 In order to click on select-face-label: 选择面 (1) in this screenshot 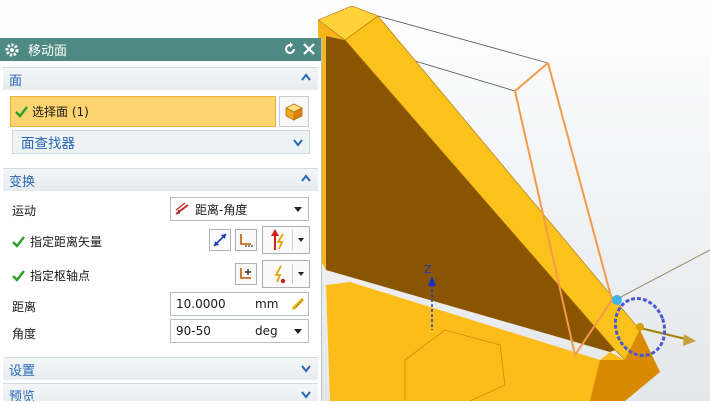, I will do `click(60, 112)`.